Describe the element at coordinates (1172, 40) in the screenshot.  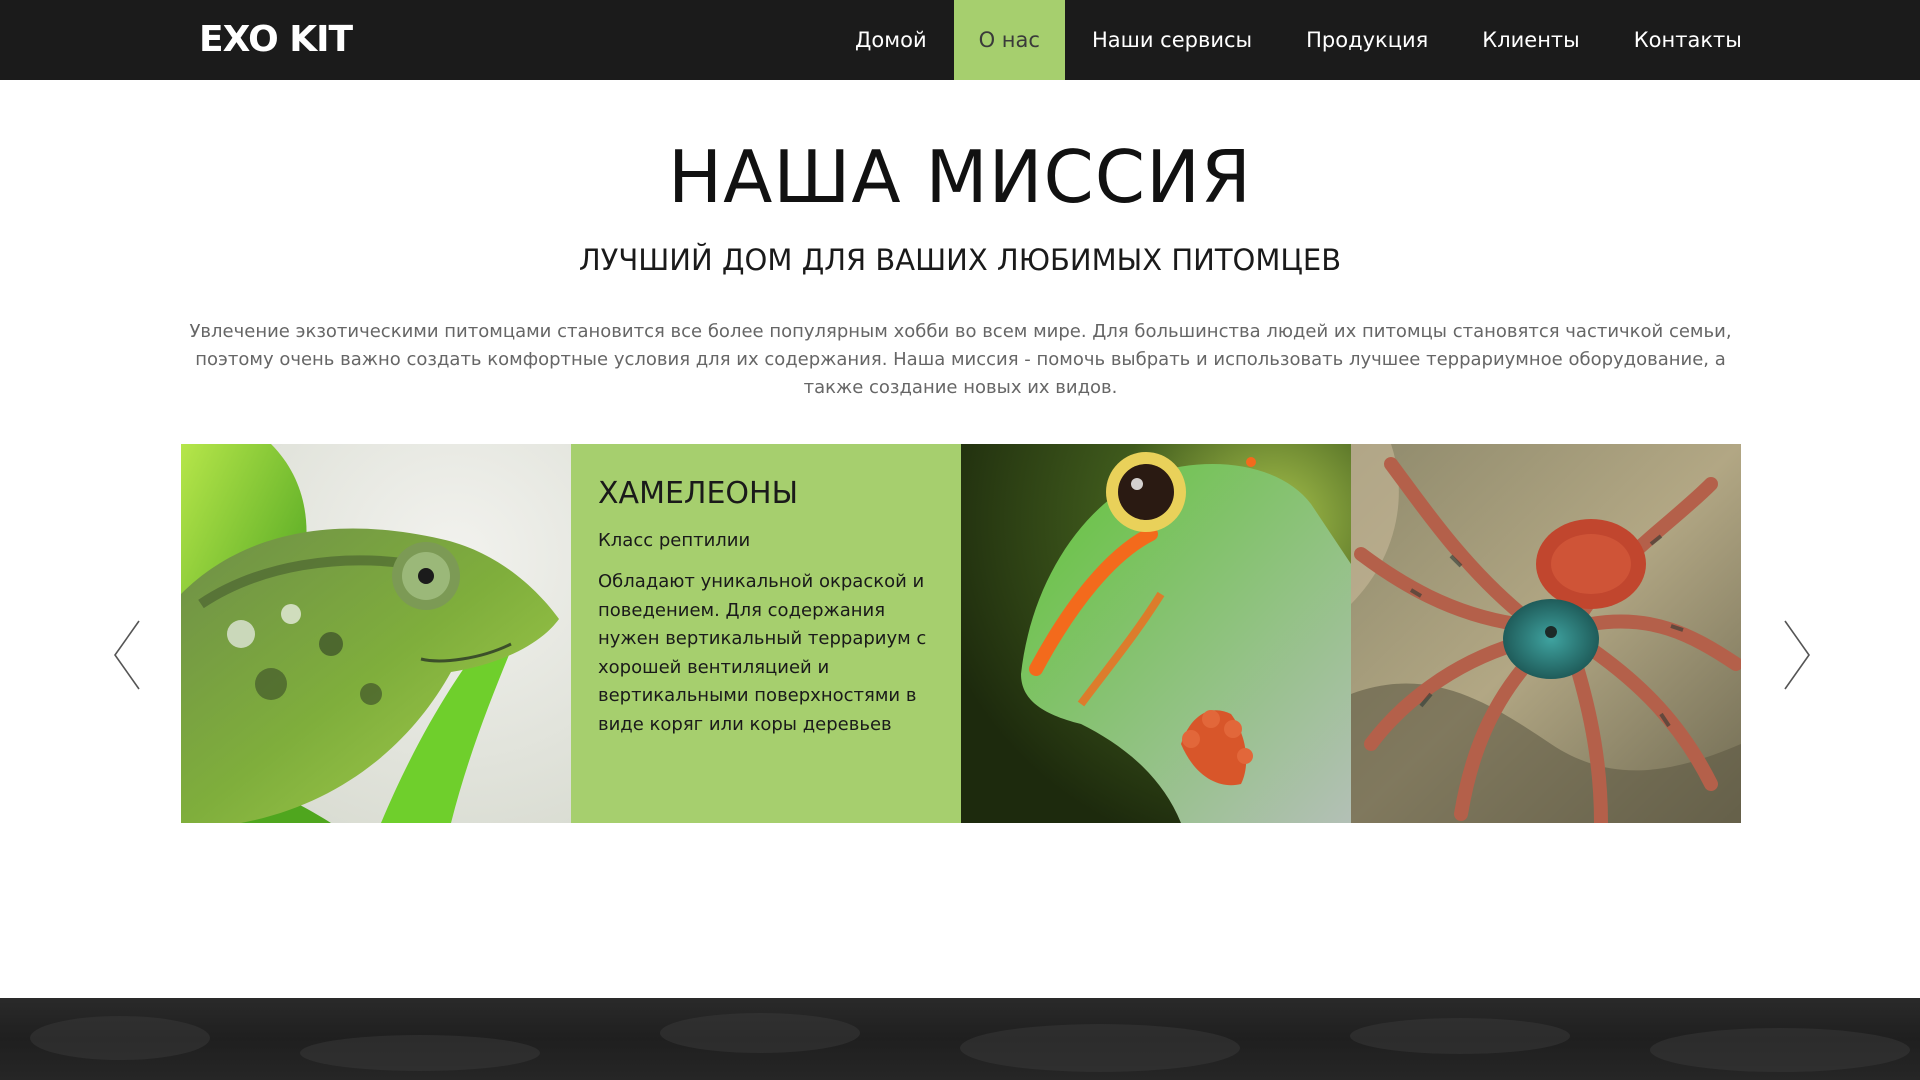
I see `nav-item-services: Наши сервисы` at that location.